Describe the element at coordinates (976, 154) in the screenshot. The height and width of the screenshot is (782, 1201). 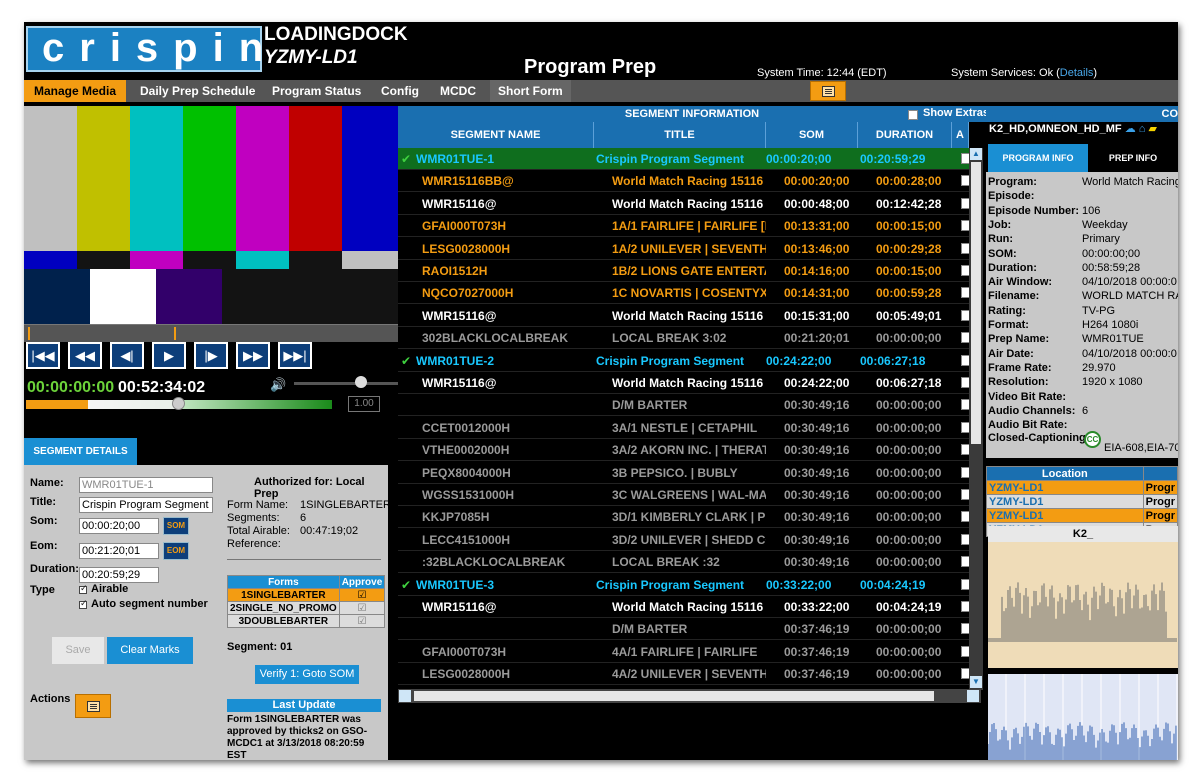
I see `scroll-up-arrow: ▲` at that location.